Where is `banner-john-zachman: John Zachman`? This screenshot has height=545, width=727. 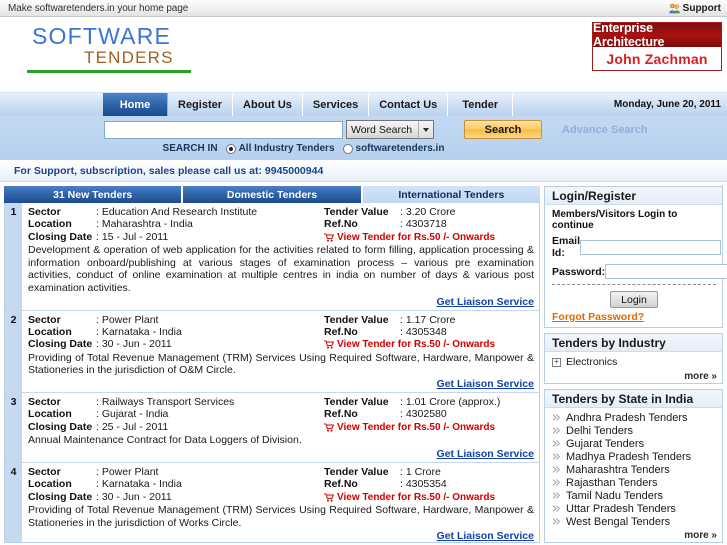
banner-john-zachman: John Zachman is located at coordinates (657, 58).